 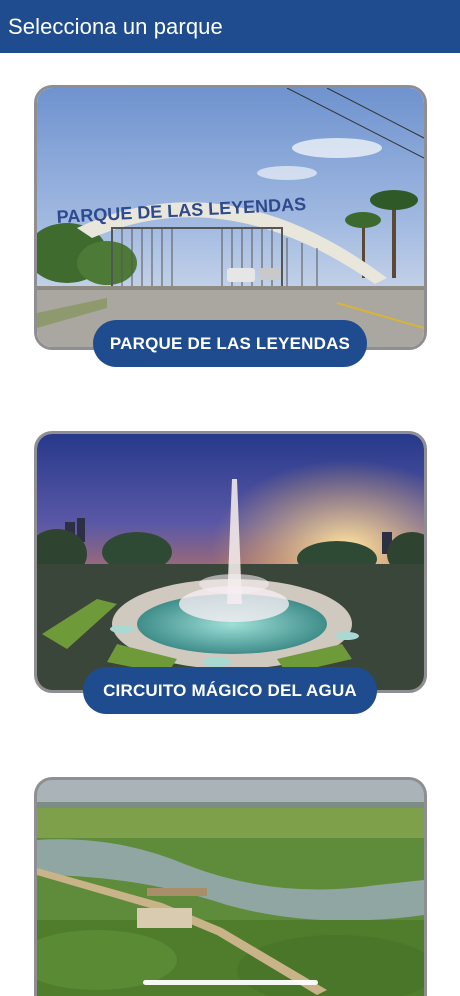 I want to click on home-indicator, so click(x=230, y=982).